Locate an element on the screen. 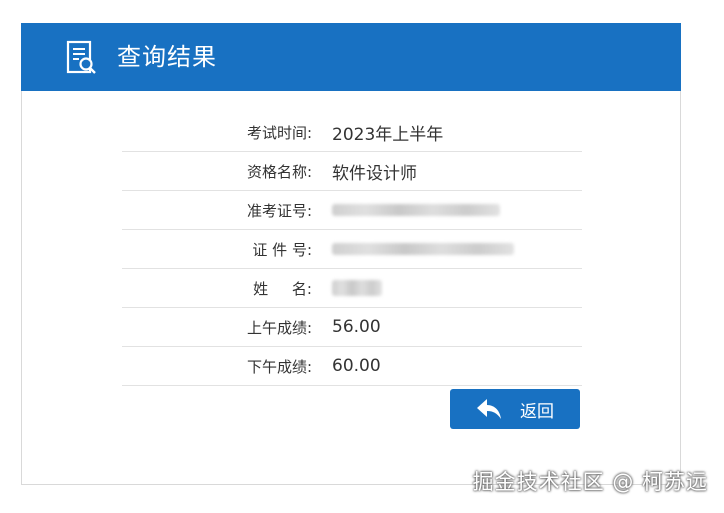 This screenshot has width=724, height=513. row-value: 60.00 is located at coordinates (356, 366).